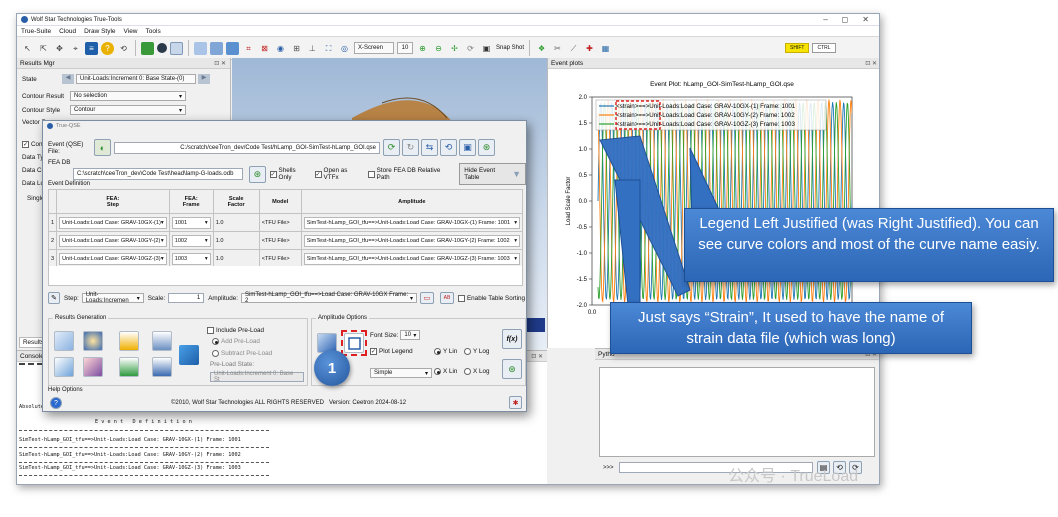  Describe the element at coordinates (645, 216) in the screenshot. I see `strain-callout-pointer` at that location.